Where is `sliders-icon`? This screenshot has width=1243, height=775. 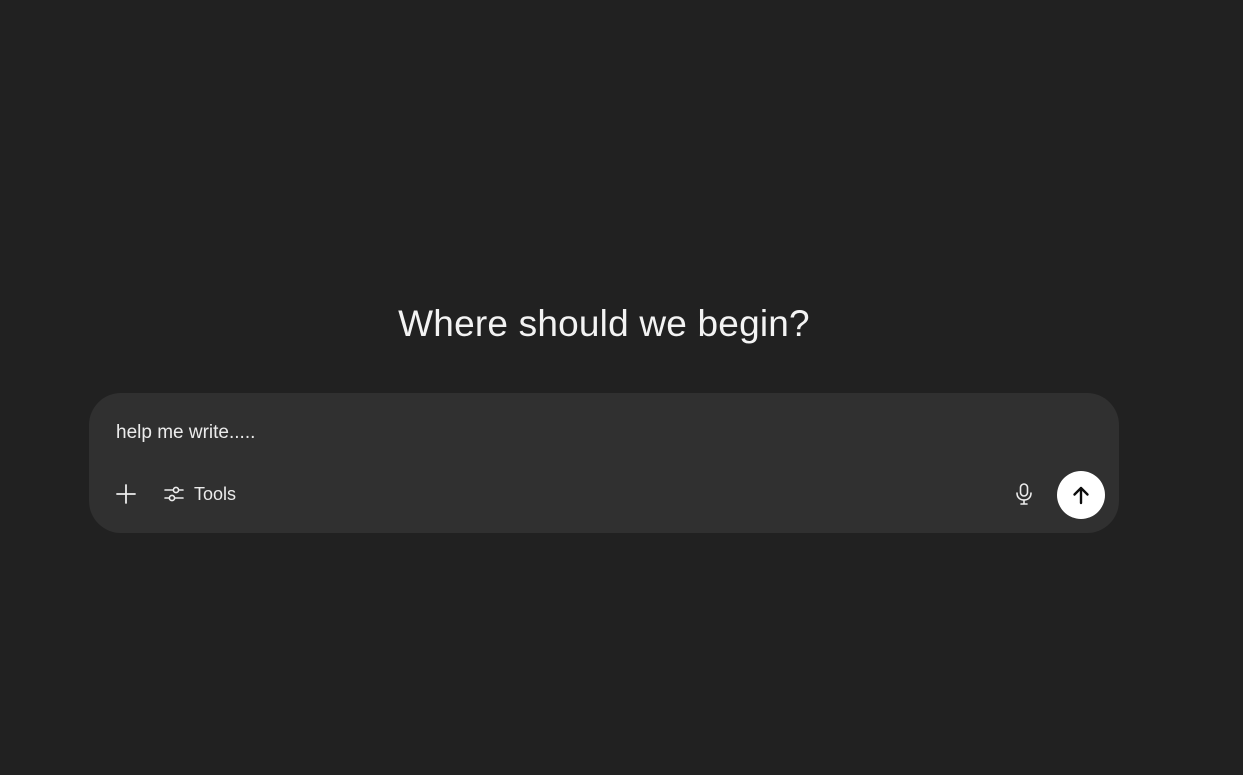 sliders-icon is located at coordinates (174, 494).